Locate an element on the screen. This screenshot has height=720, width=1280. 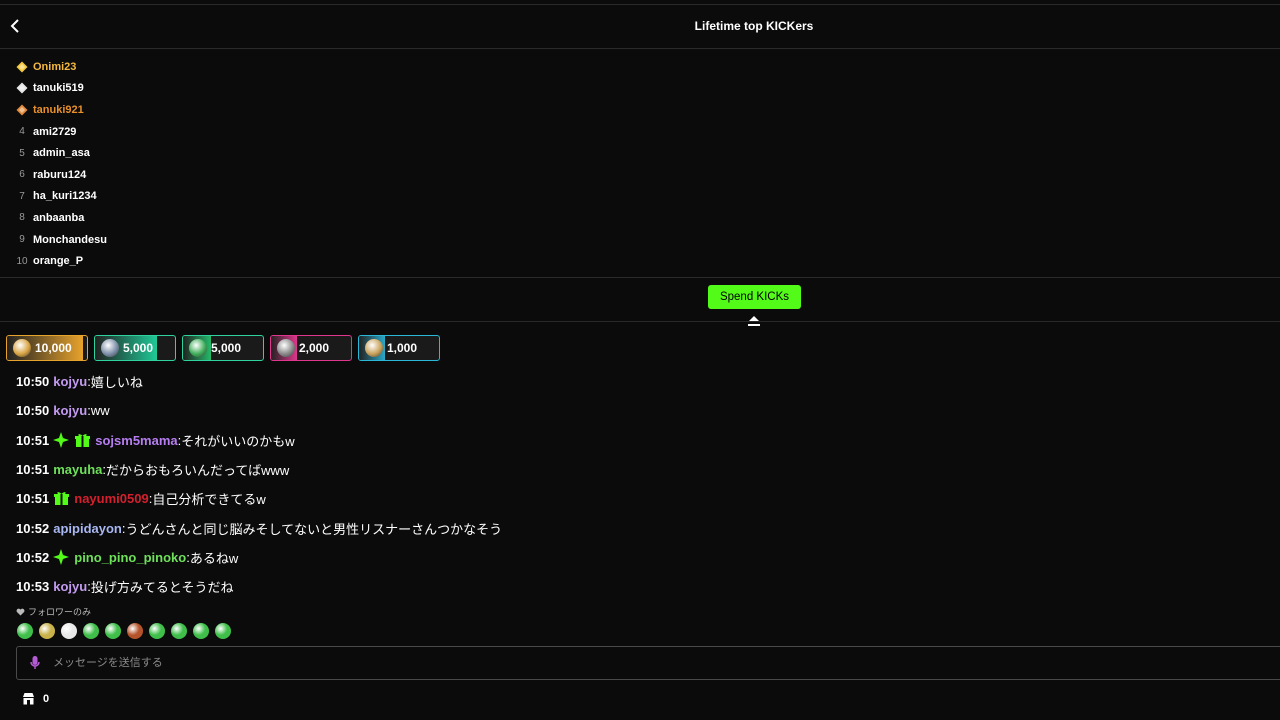
spend-kicks-button: Spend KICKs is located at coordinates (754, 297).